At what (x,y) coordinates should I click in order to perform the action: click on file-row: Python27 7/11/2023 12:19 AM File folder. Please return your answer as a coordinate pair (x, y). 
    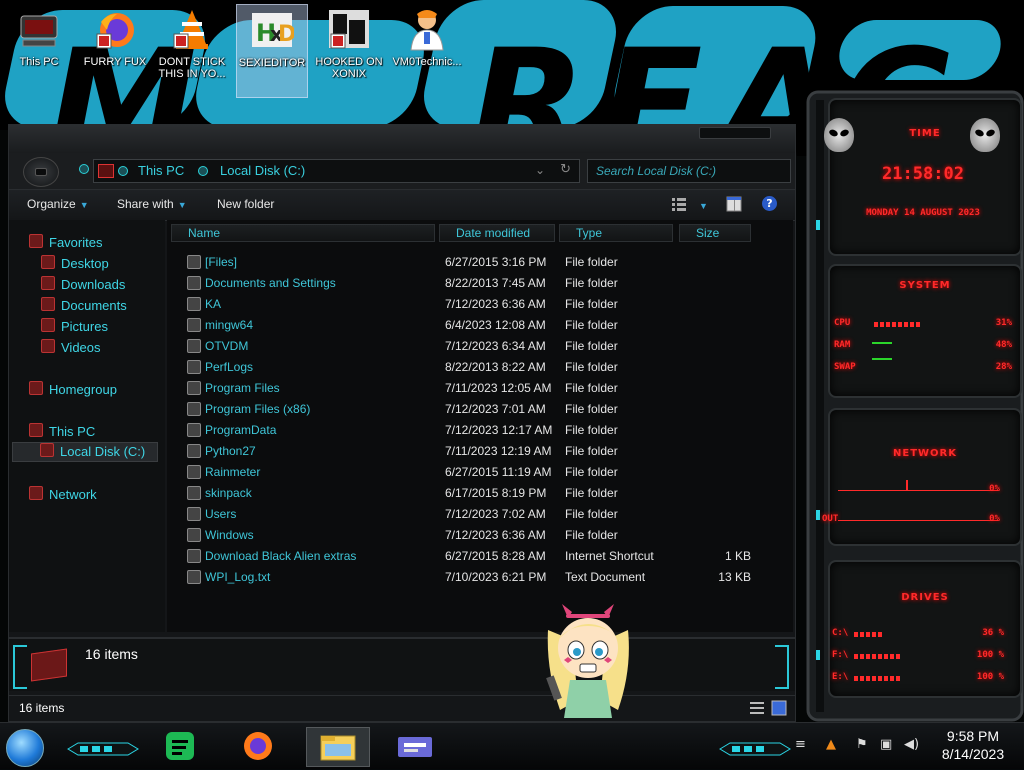
    Looking at the image, I should click on (480, 451).